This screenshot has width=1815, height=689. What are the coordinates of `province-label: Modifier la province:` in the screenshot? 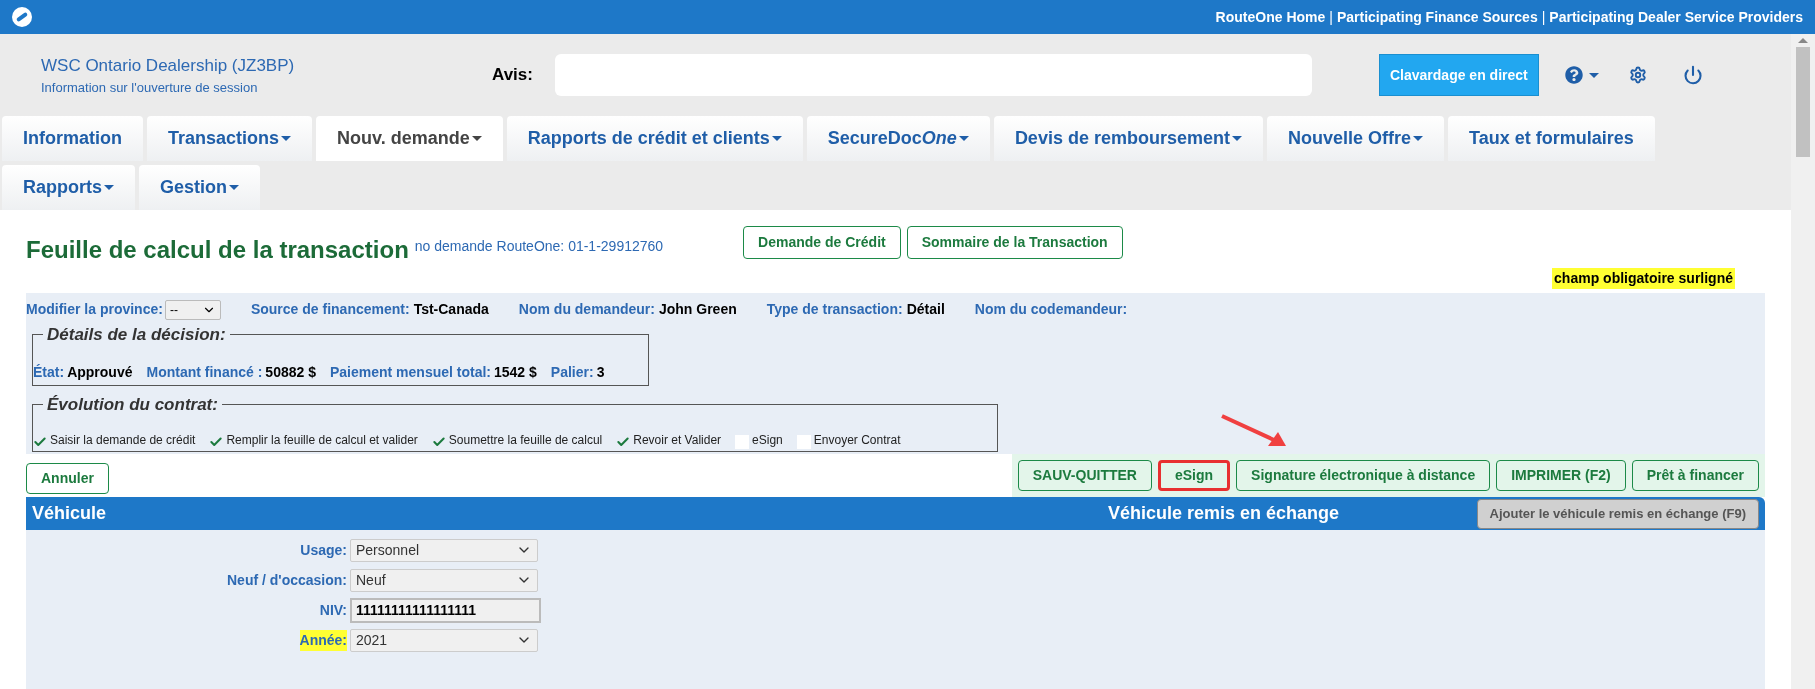 It's located at (94, 309).